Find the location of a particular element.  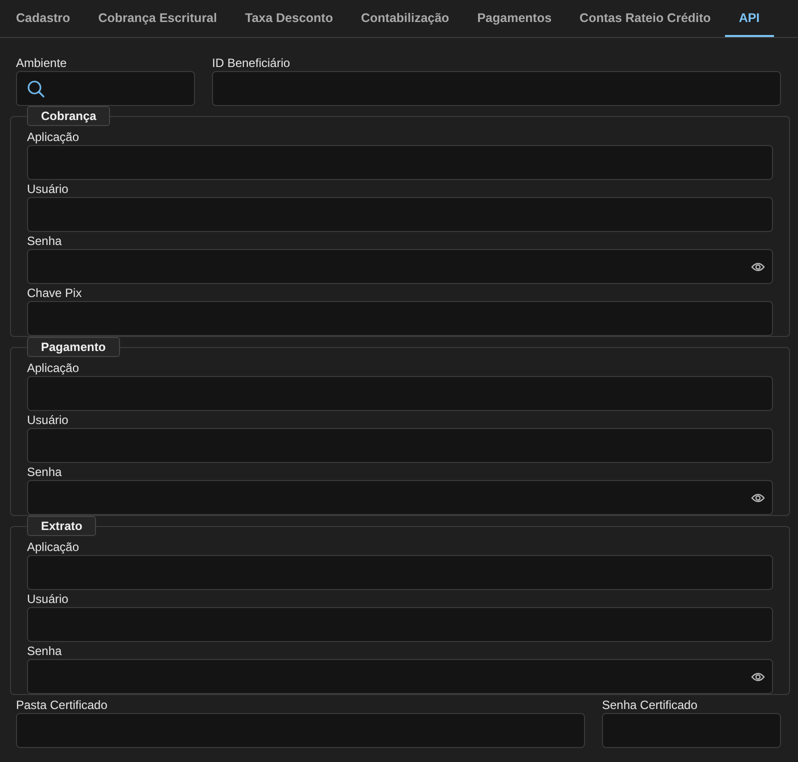

tab: Pagamentos is located at coordinates (514, 18).